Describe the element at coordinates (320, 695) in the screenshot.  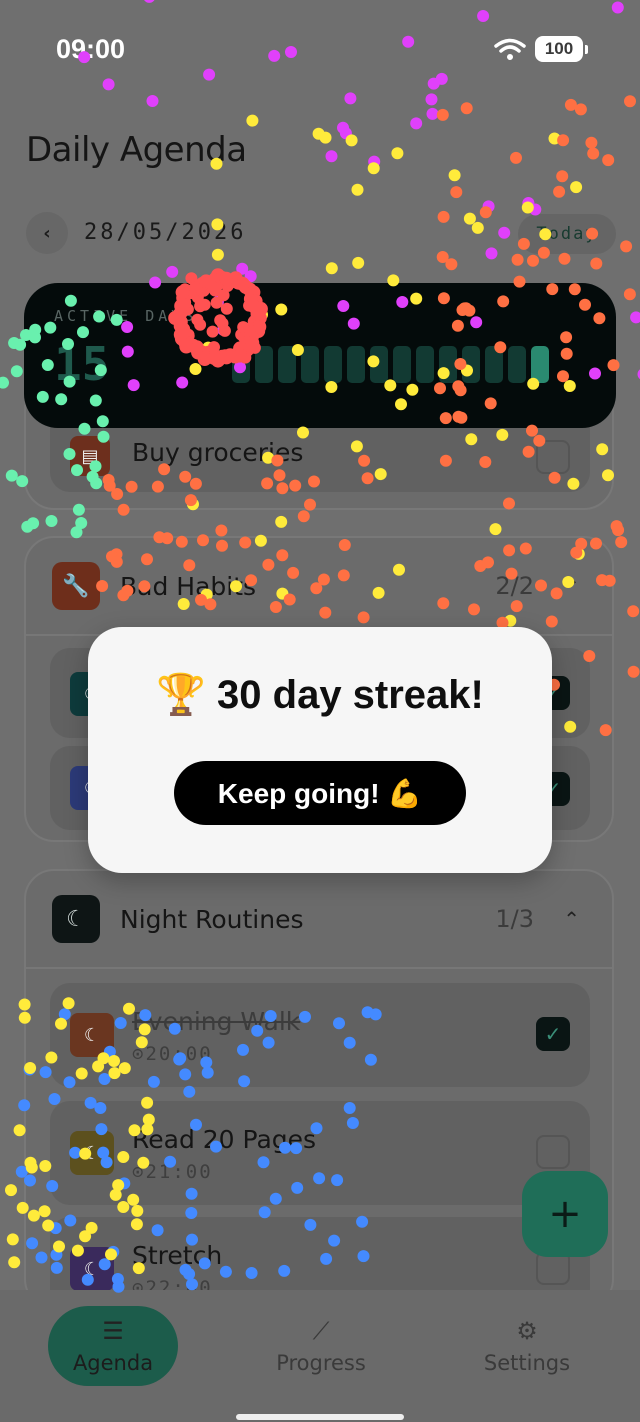
I see `streak-title: 🏆 30 day streak!` at that location.